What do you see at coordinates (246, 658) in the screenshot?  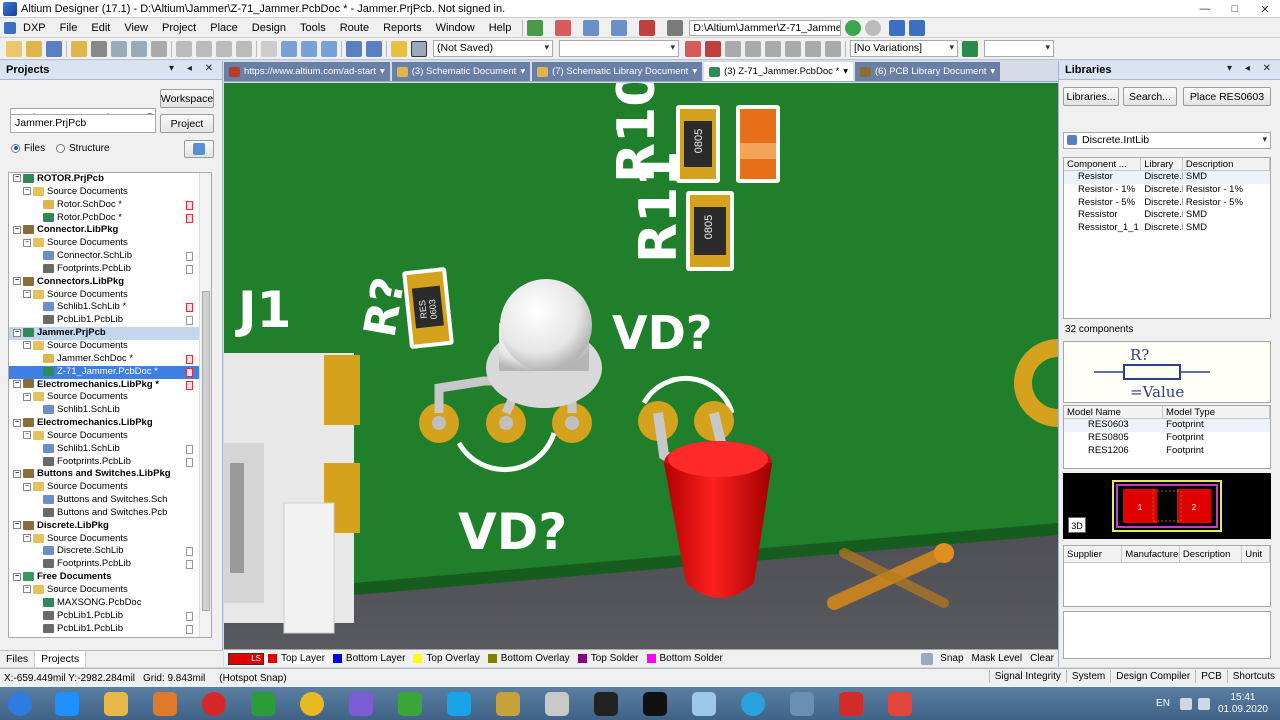 I see `current-layer-swatch: LS` at bounding box center [246, 658].